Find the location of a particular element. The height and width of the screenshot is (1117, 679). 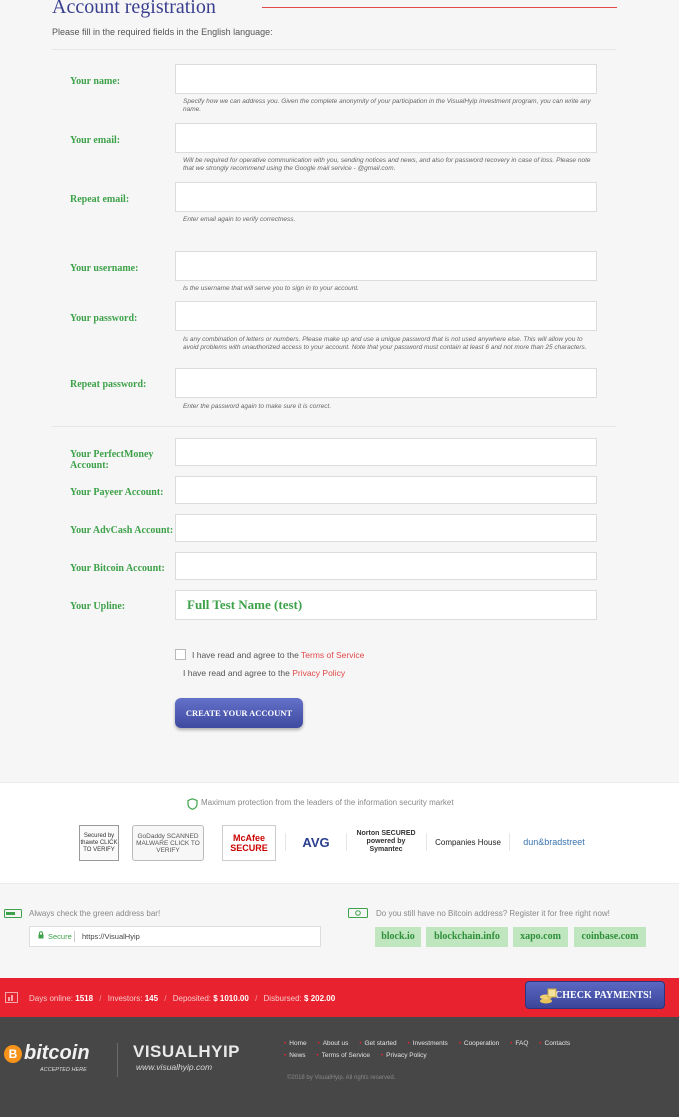

upline-field: Full Test Name (test) is located at coordinates (386, 605).